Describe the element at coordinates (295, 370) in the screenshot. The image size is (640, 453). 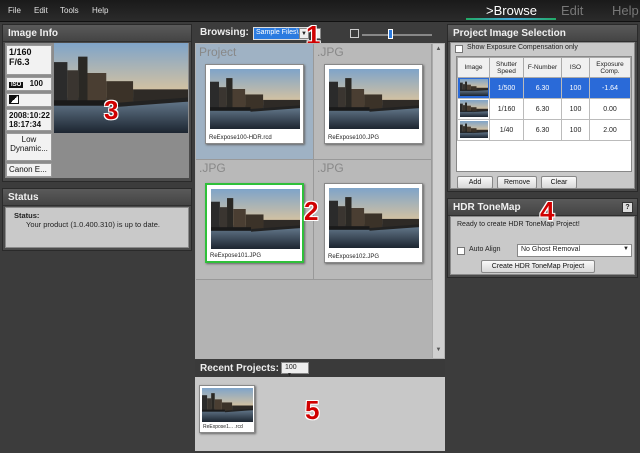
I see `recent-count-dropdown: 100 ▼` at that location.